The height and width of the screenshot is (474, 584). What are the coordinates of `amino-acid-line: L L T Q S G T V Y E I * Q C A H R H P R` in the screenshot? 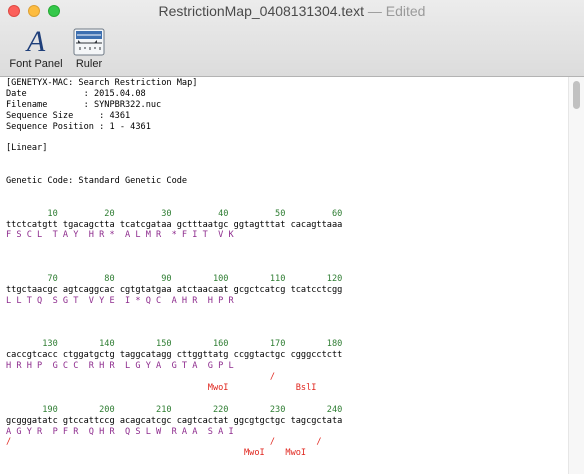 It's located at (120, 300).